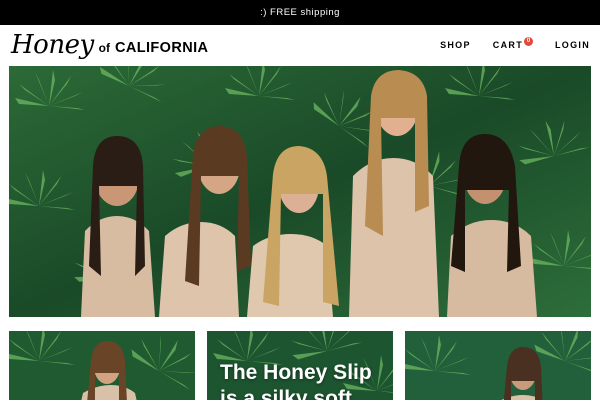 The image size is (600, 400). Describe the element at coordinates (528, 41) in the screenshot. I see `cart-count-badge: 0` at that location.